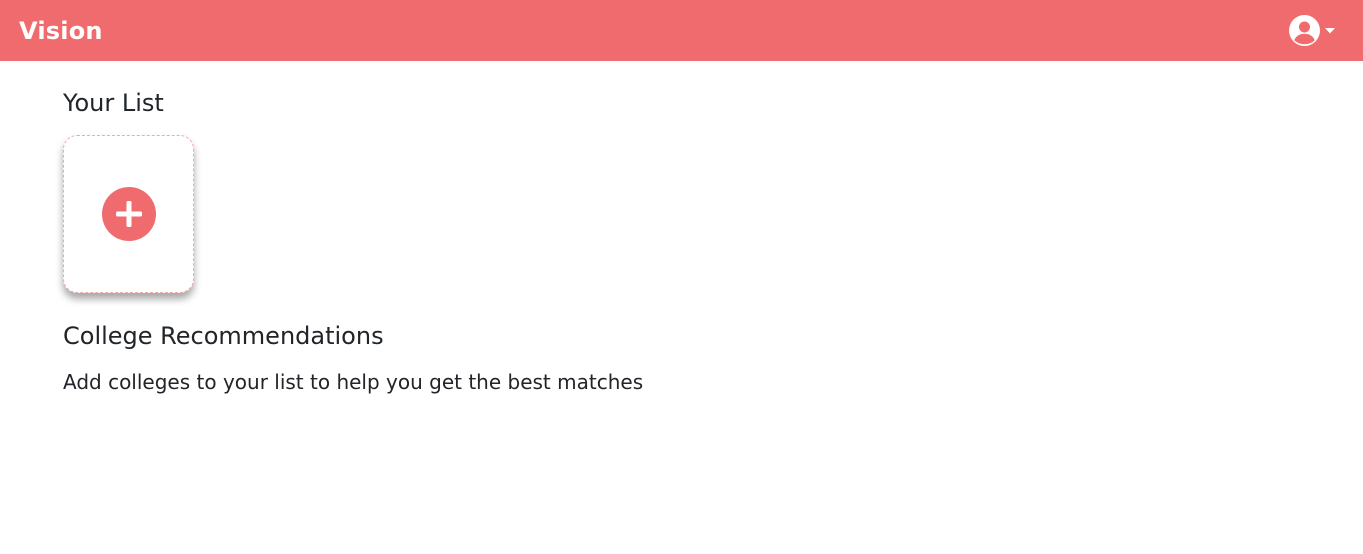  I want to click on add-college-card, so click(128, 214).